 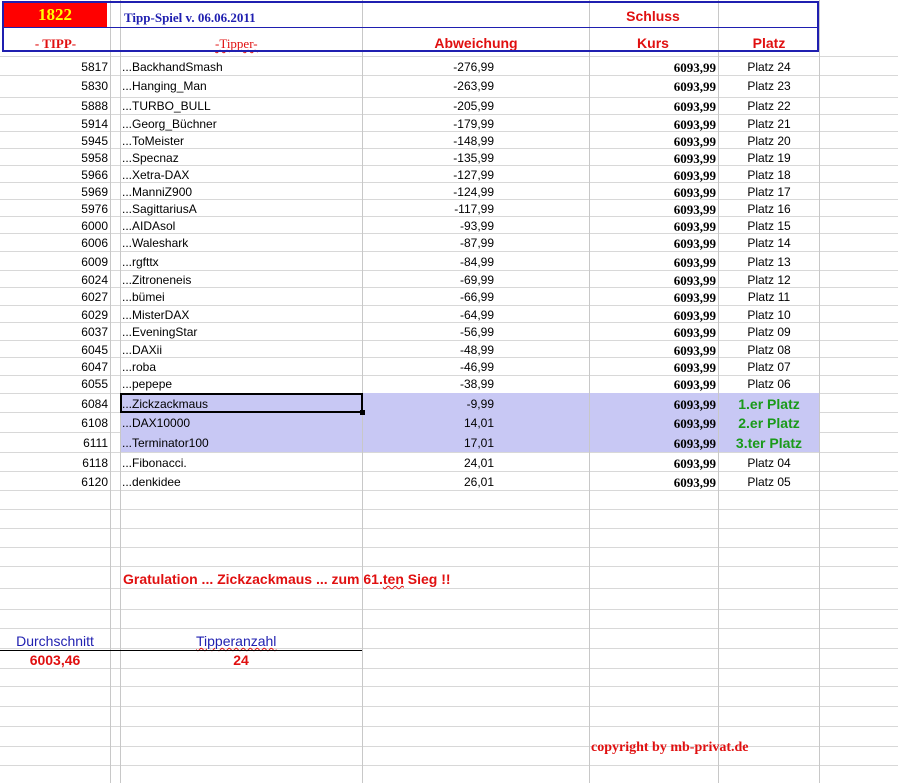 What do you see at coordinates (242, 175) in the screenshot?
I see `tipper-cell: ...Xetra-DAX` at bounding box center [242, 175].